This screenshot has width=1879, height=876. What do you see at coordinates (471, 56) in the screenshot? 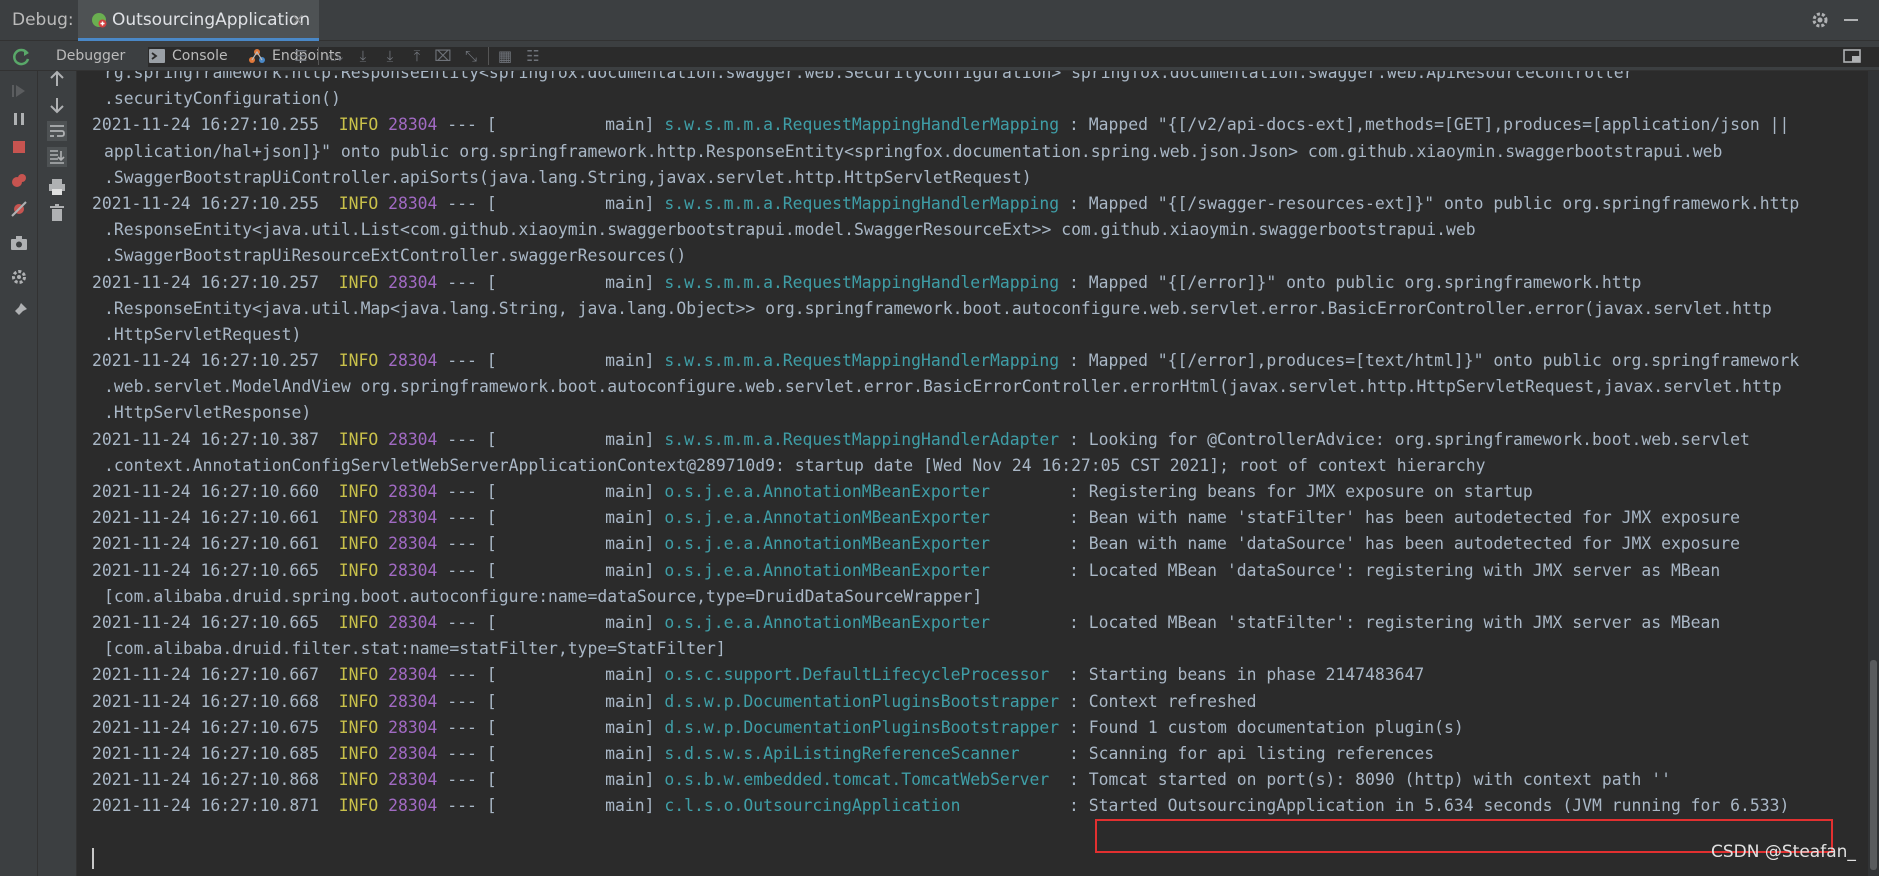
I see `run-to-cursor-icon: ⤡` at bounding box center [471, 56].